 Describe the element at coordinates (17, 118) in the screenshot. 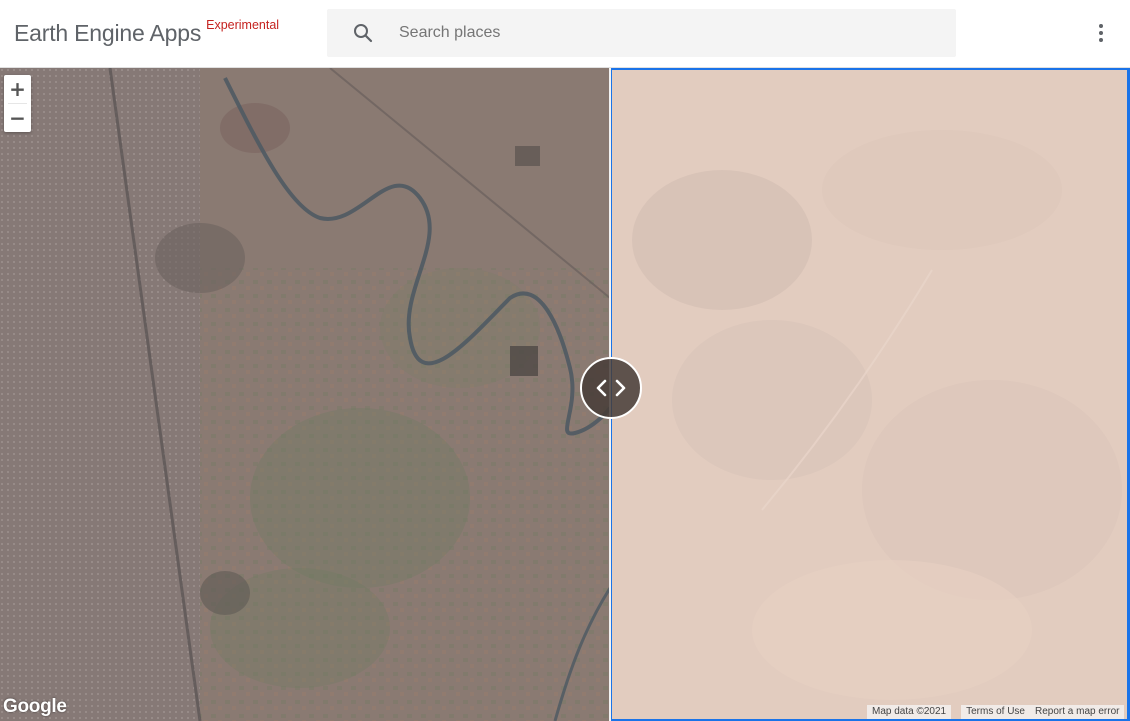

I see `zoom-out-button: −` at that location.